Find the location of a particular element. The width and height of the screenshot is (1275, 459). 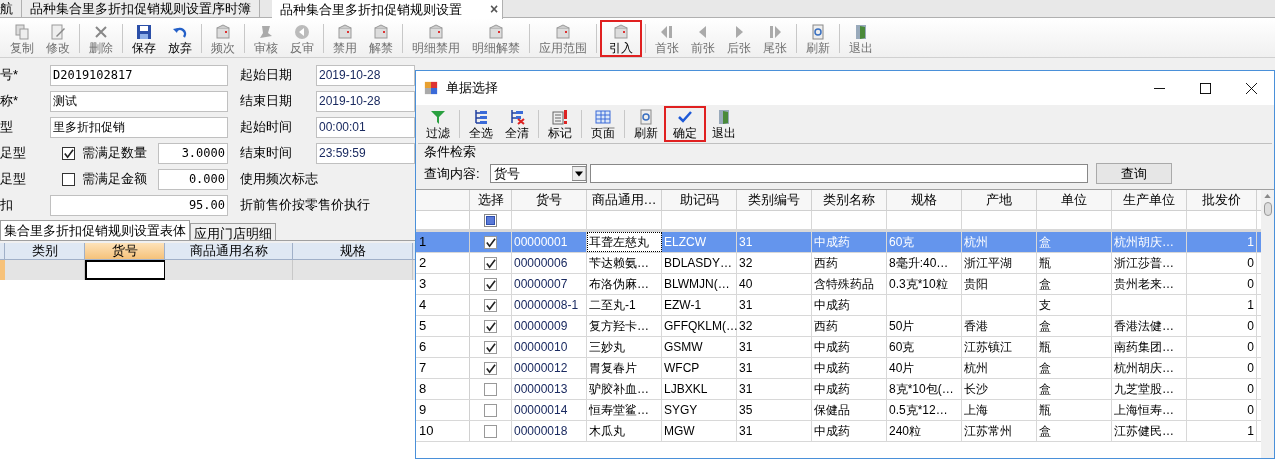

document-icon is located at coordinates (345, 31).